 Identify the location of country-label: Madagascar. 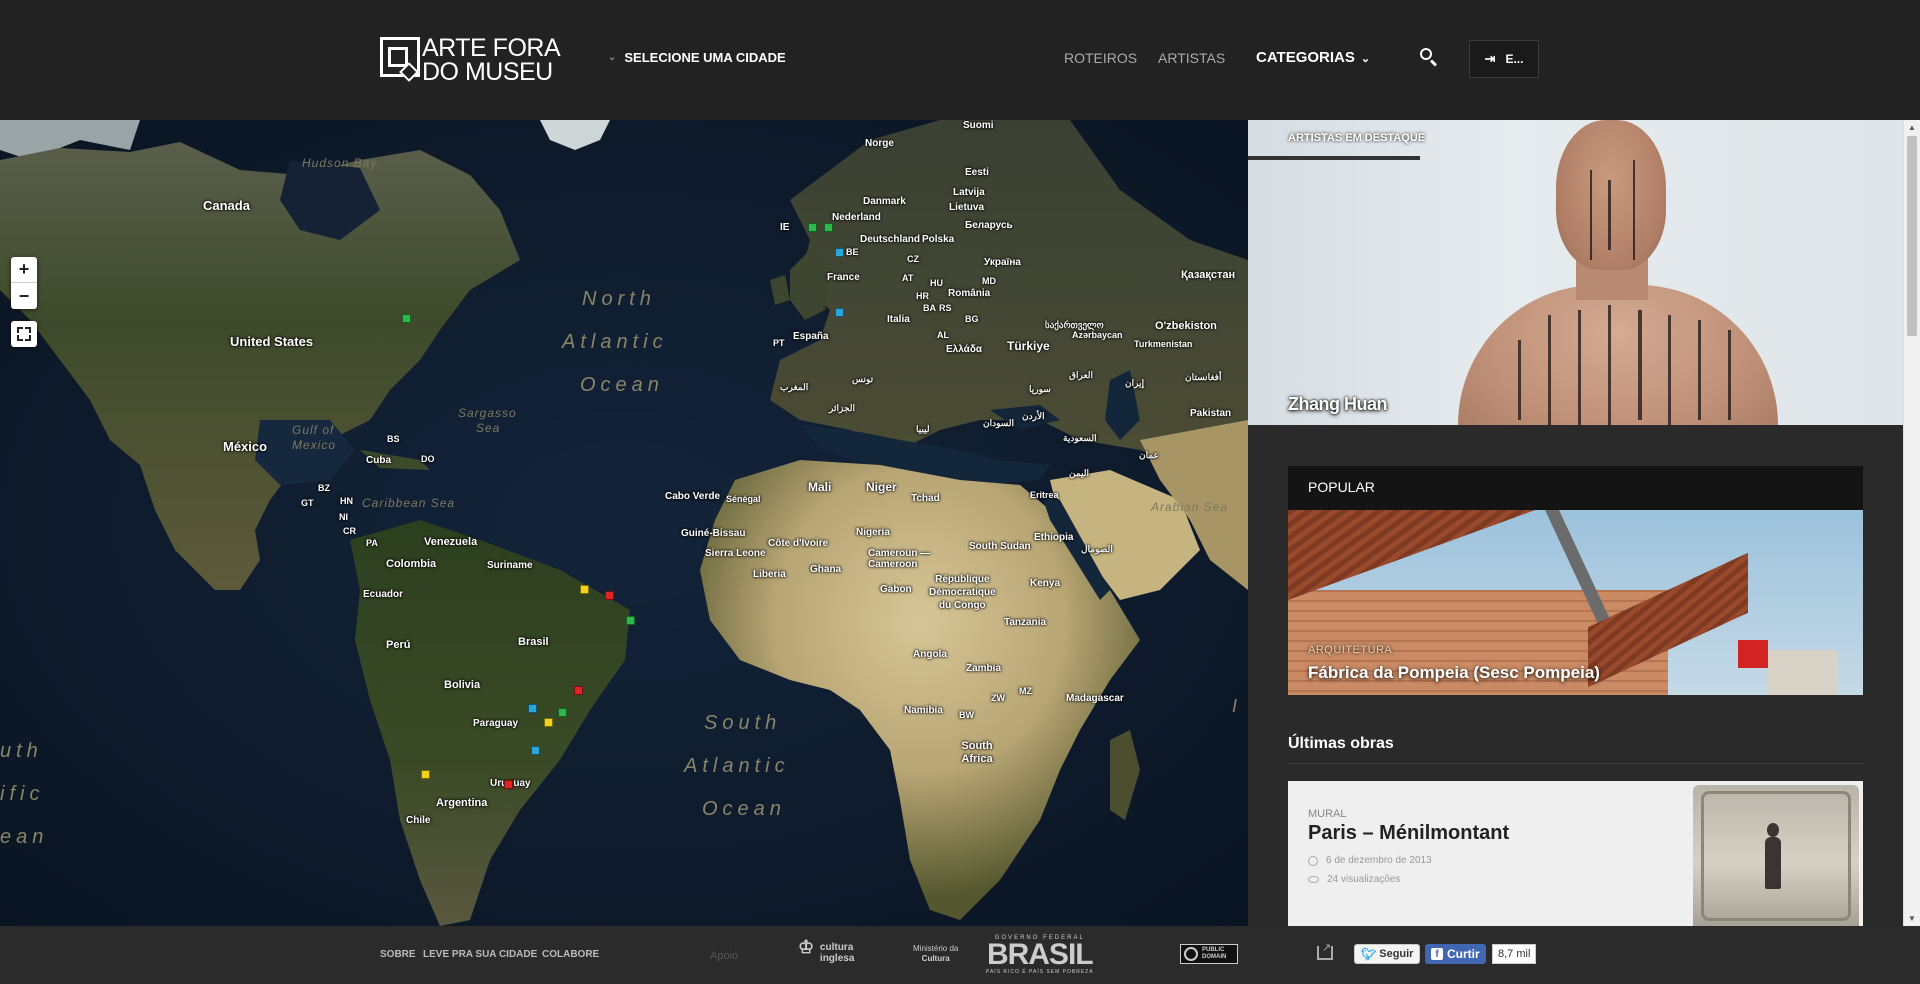
(1095, 698).